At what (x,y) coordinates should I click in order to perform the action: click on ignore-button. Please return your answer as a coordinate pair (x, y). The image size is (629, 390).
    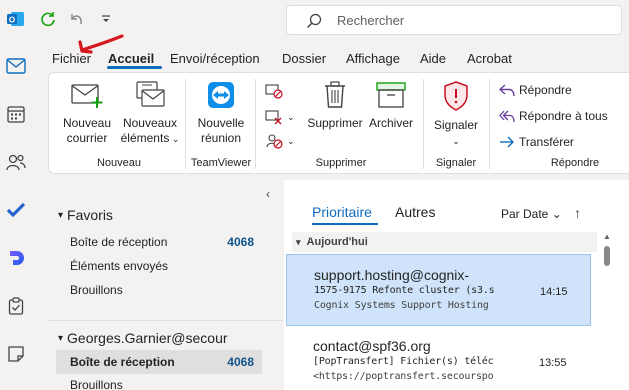
    Looking at the image, I should click on (274, 91).